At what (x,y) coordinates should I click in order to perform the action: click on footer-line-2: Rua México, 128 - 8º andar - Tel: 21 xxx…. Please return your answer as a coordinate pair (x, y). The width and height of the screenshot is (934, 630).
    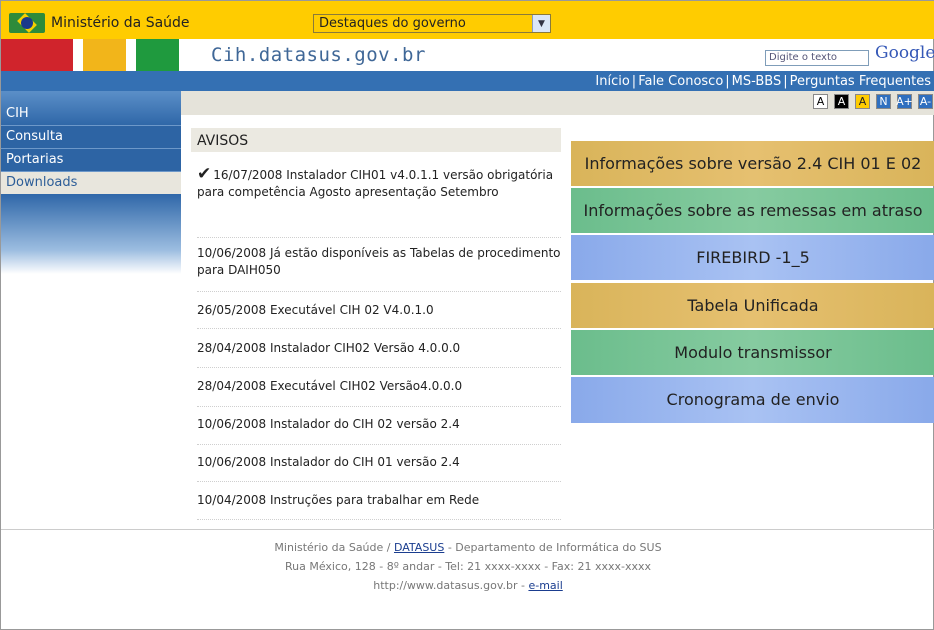
    Looking at the image, I should click on (467, 566).